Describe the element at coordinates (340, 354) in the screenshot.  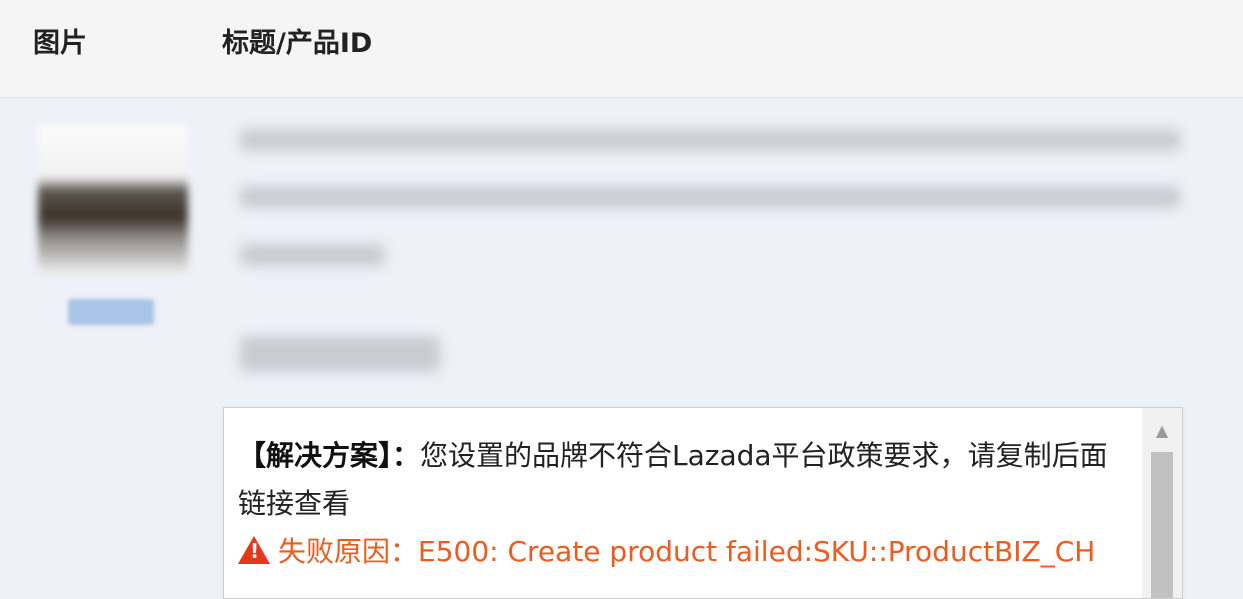
I see `blurred-product-id` at that location.